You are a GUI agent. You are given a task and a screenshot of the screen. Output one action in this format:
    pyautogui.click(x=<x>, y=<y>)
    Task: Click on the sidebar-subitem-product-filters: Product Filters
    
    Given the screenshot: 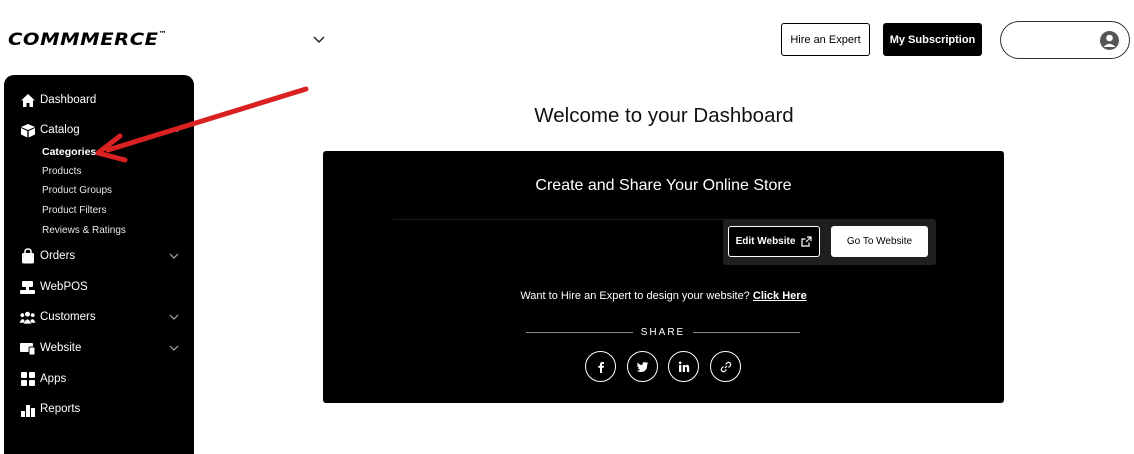 What is the action you would take?
    pyautogui.click(x=74, y=210)
    